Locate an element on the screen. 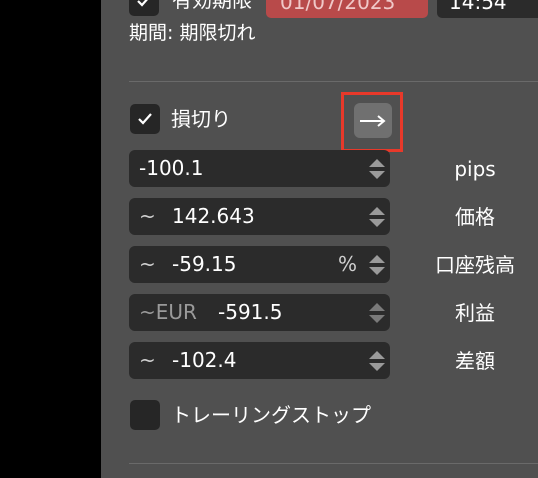 This screenshot has height=478, width=538. price-value: 142.643 is located at coordinates (213, 216).